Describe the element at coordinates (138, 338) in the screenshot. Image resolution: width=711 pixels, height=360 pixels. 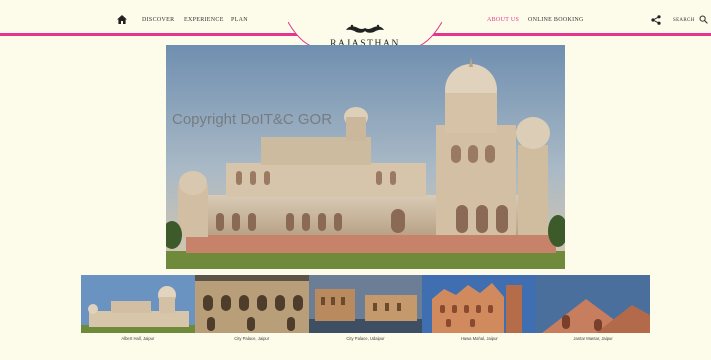
I see `caption-albert-hall: Albert Hall, Jaipur` at that location.